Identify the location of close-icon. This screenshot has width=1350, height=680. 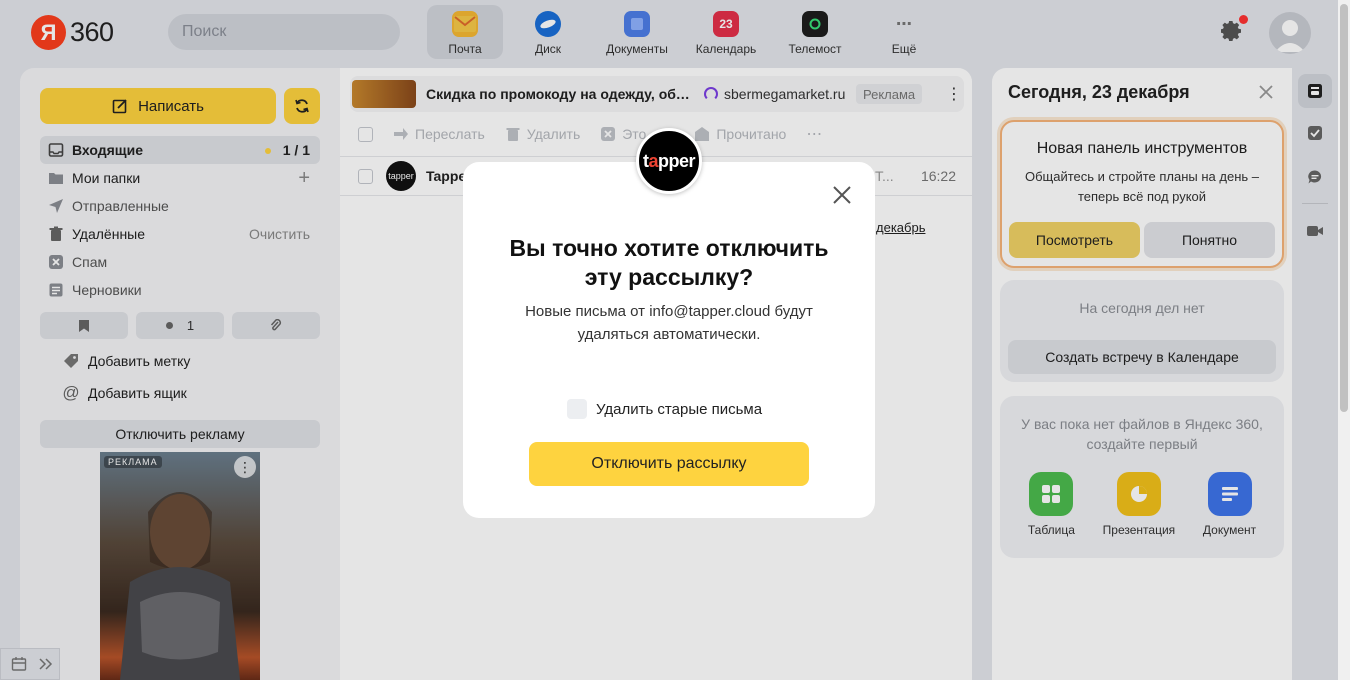
(842, 195).